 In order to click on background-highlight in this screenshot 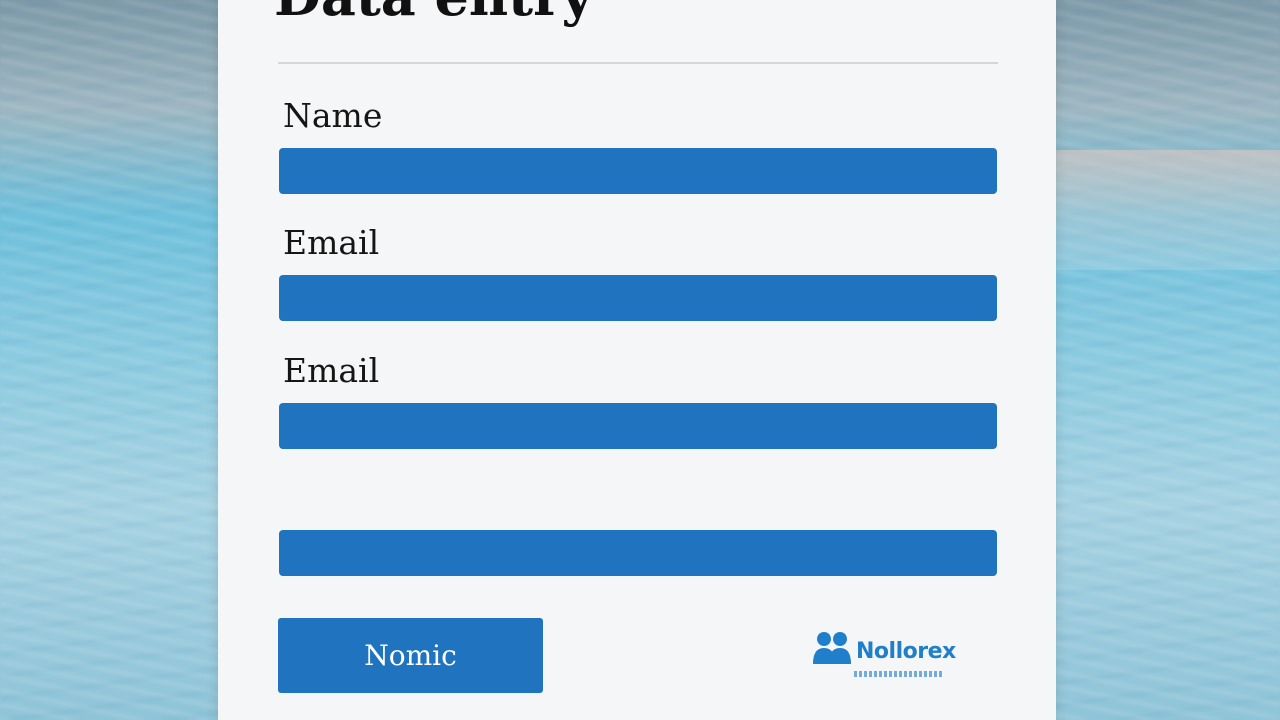, I will do `click(1168, 210)`.